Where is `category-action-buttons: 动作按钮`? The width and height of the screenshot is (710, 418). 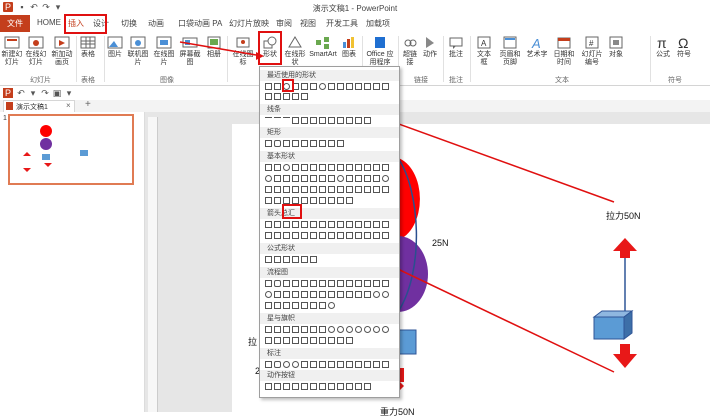 category-action-buttons: 动作按钮 is located at coordinates (329, 375).